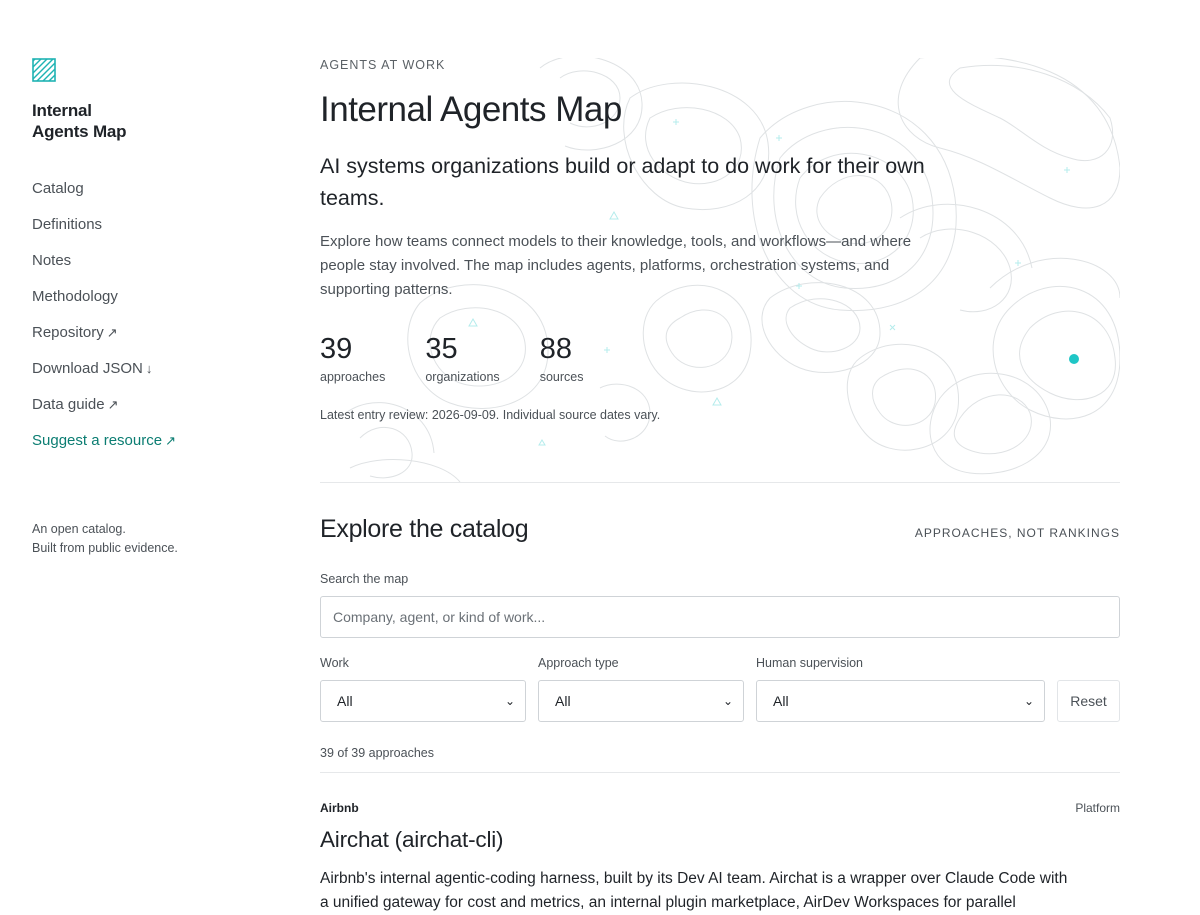  I want to click on results-count: 39 of 39 approaches, so click(720, 759).